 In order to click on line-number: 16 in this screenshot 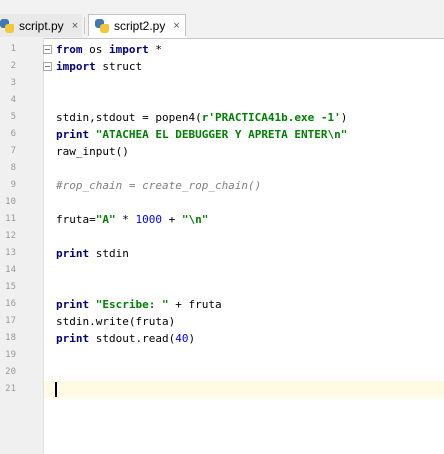, I will do `click(10, 304)`.